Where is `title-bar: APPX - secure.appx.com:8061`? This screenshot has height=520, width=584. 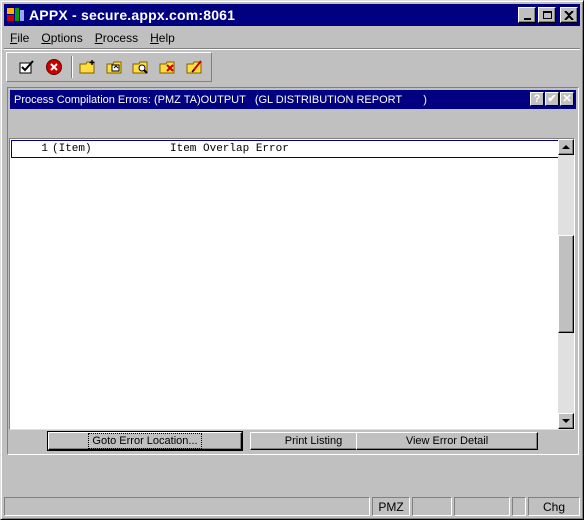
title-bar: APPX - secure.appx.com:8061 is located at coordinates (292, 15).